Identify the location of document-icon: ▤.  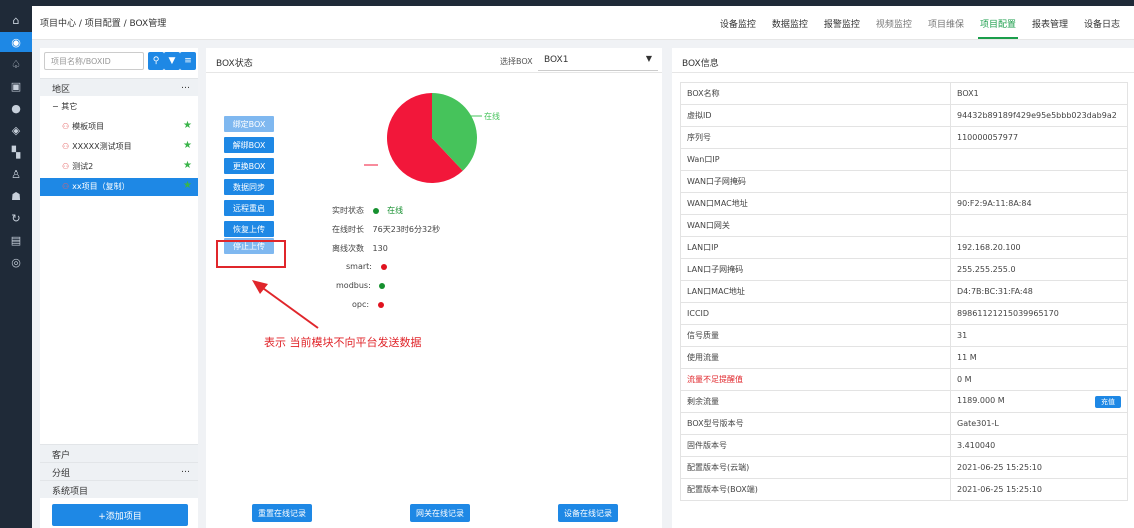
(16, 240).